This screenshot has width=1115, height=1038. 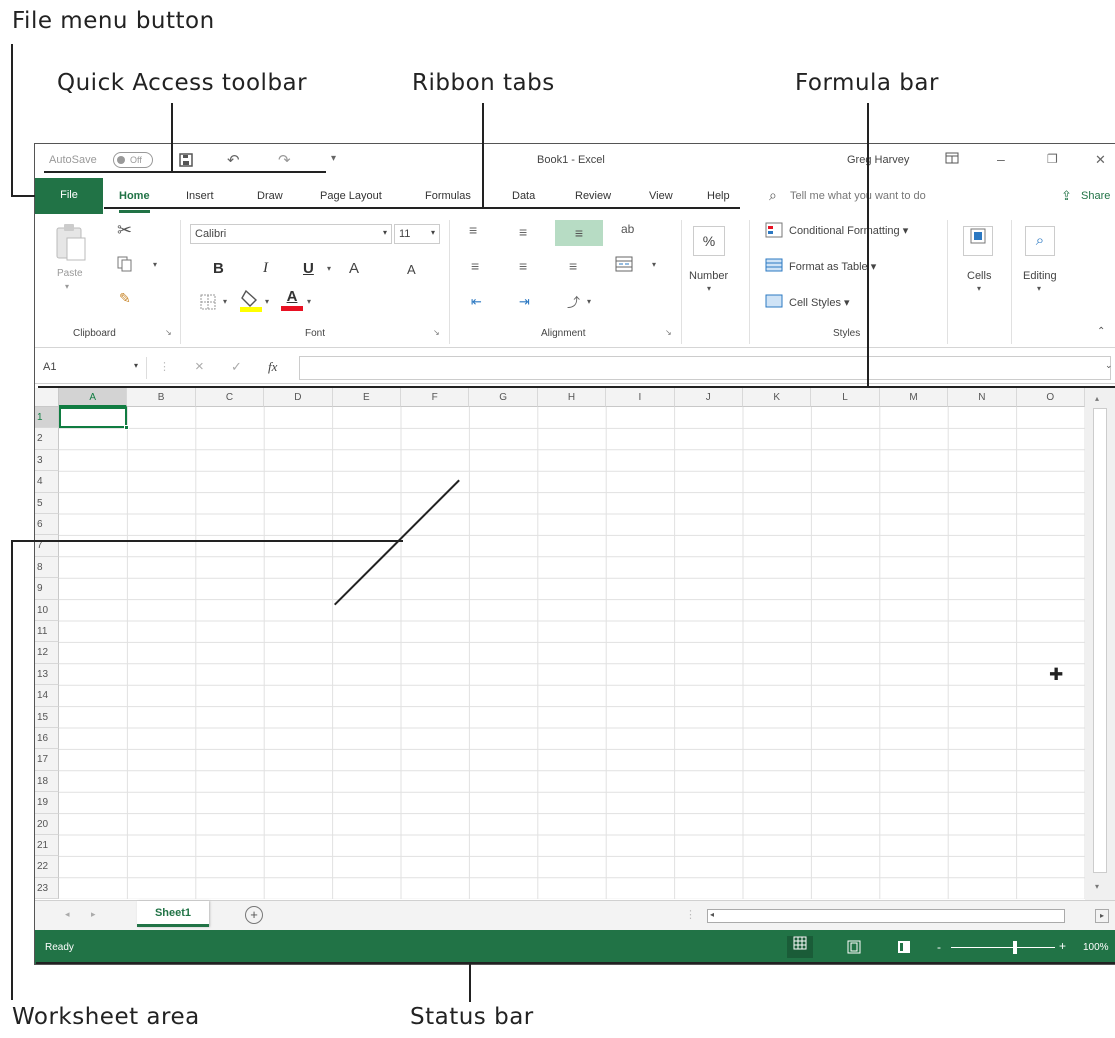 I want to click on vertical-scrollbar: ▴ ▾, so click(x=1100, y=644).